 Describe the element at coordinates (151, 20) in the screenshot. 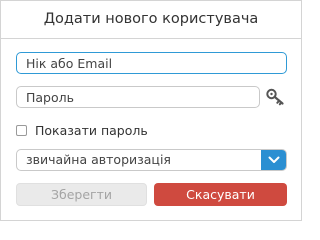

I see `dialog-title: Додати нового користувача` at that location.